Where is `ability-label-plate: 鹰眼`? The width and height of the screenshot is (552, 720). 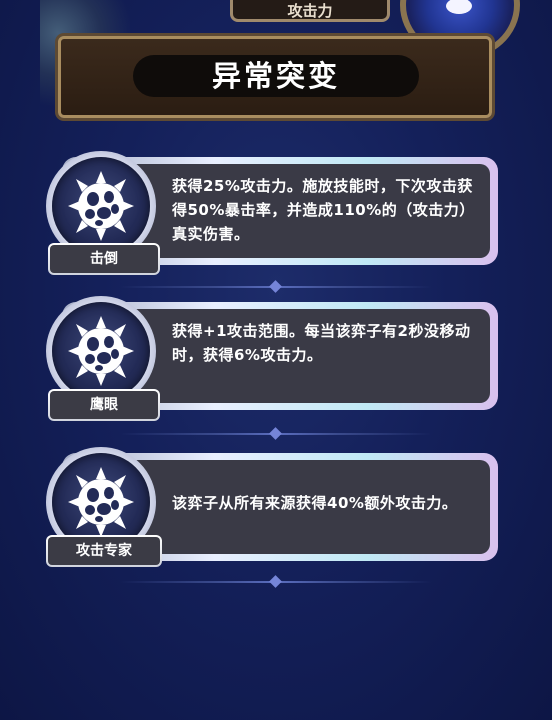
ability-label-plate: 鹰眼 is located at coordinates (104, 405).